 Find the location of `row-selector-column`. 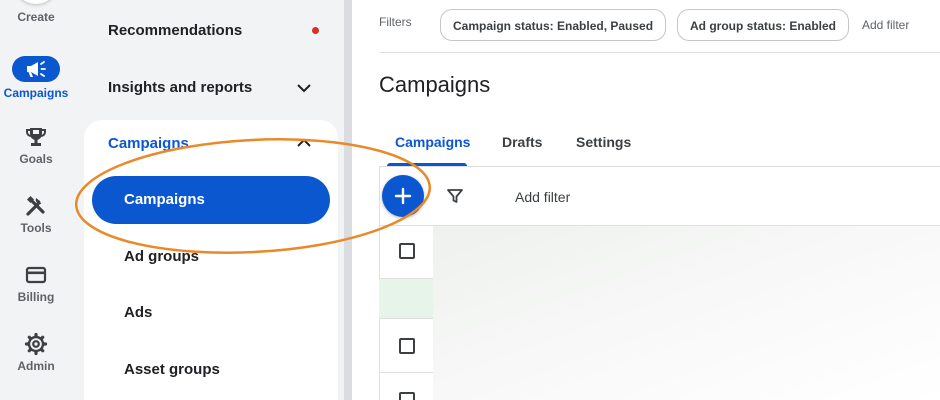

row-selector-column is located at coordinates (406, 313).